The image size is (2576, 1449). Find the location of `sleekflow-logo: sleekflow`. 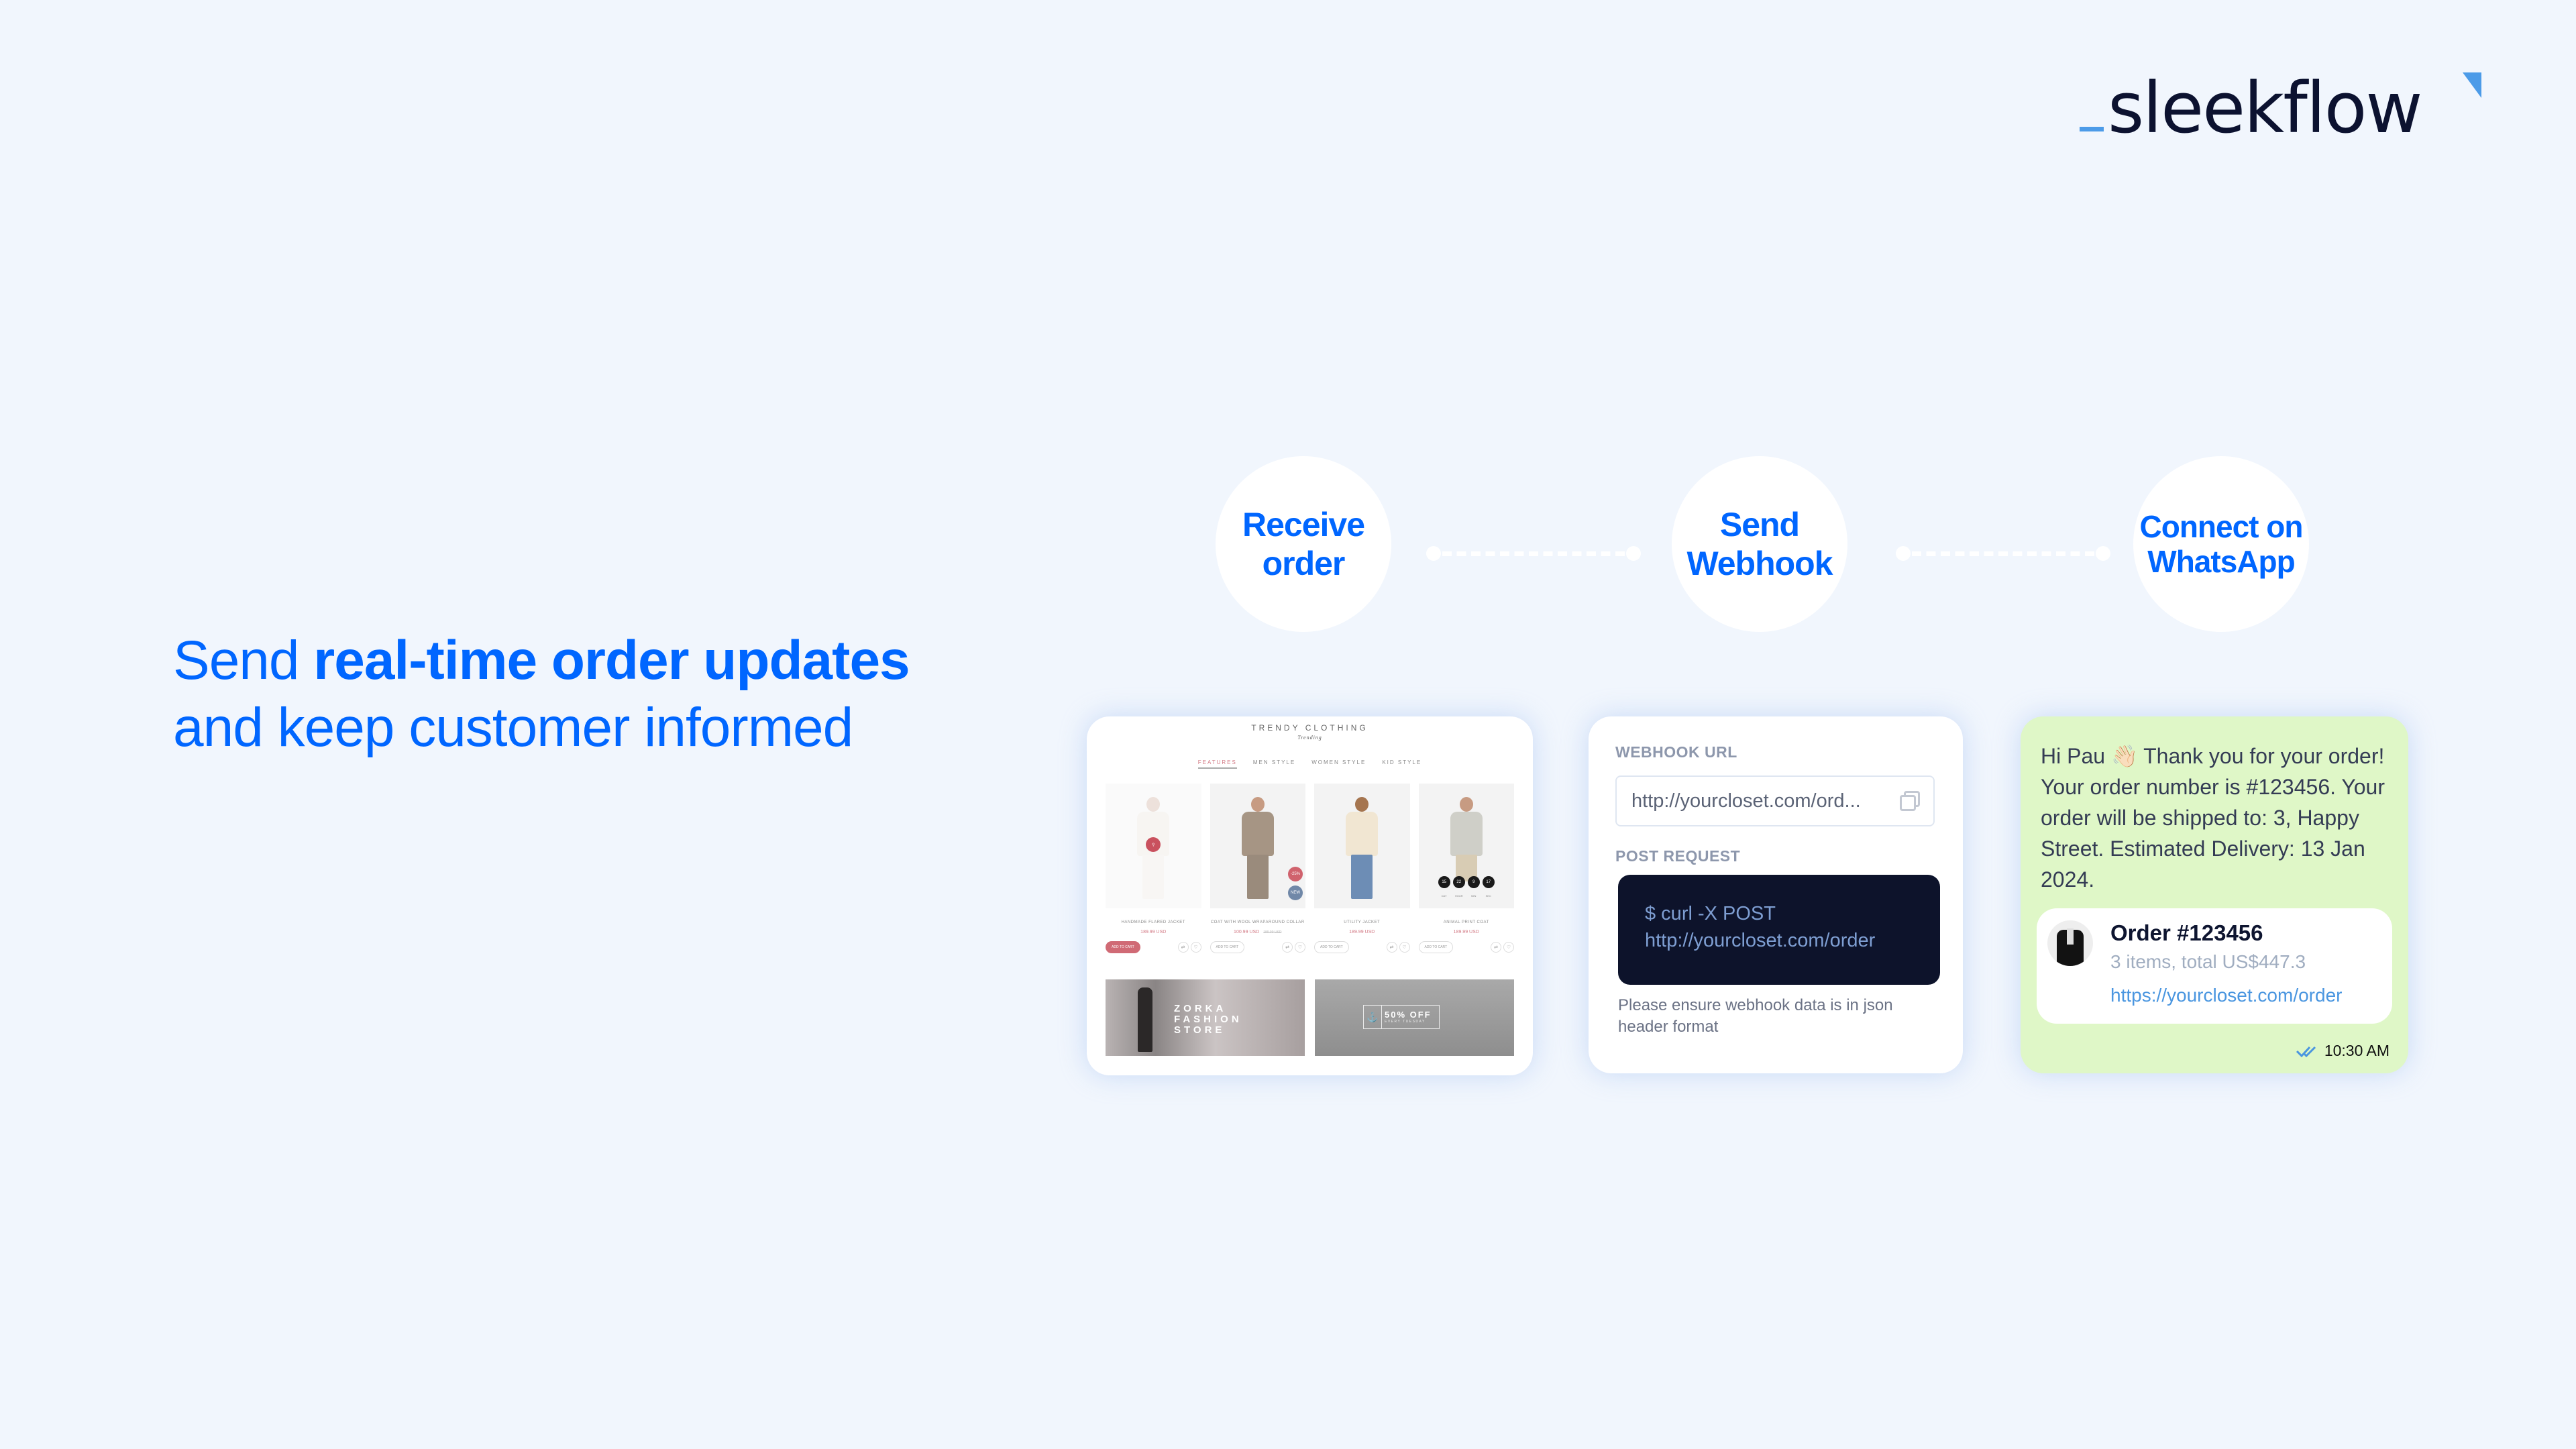

sleekflow-logo: sleekflow is located at coordinates (2250, 100).